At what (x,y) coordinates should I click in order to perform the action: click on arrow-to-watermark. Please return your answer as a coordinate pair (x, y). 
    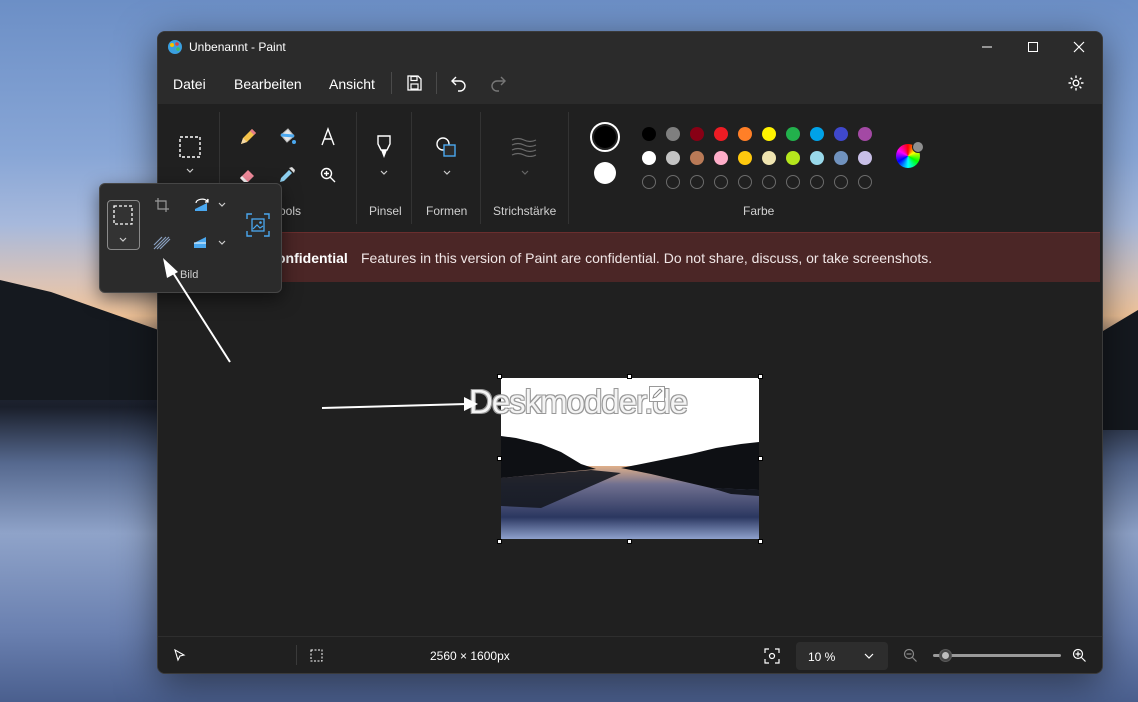
    Looking at the image, I should click on (394, 406).